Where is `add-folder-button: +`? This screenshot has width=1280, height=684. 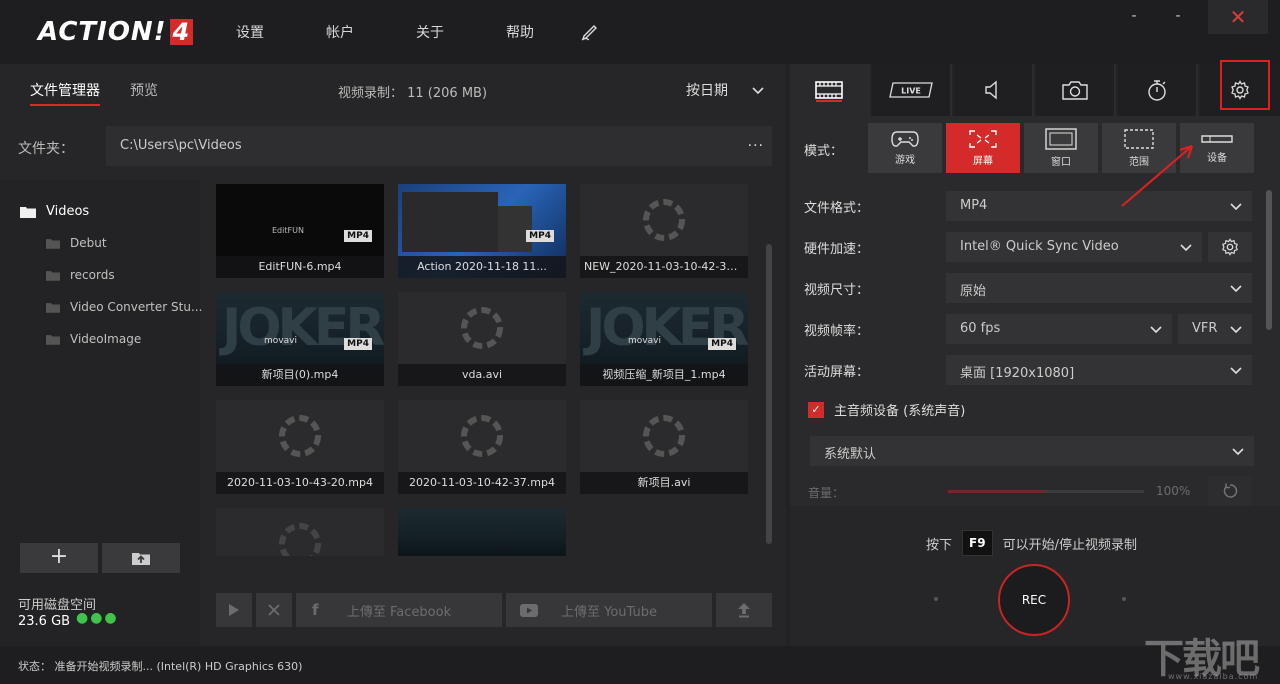
add-folder-button: + is located at coordinates (59, 558).